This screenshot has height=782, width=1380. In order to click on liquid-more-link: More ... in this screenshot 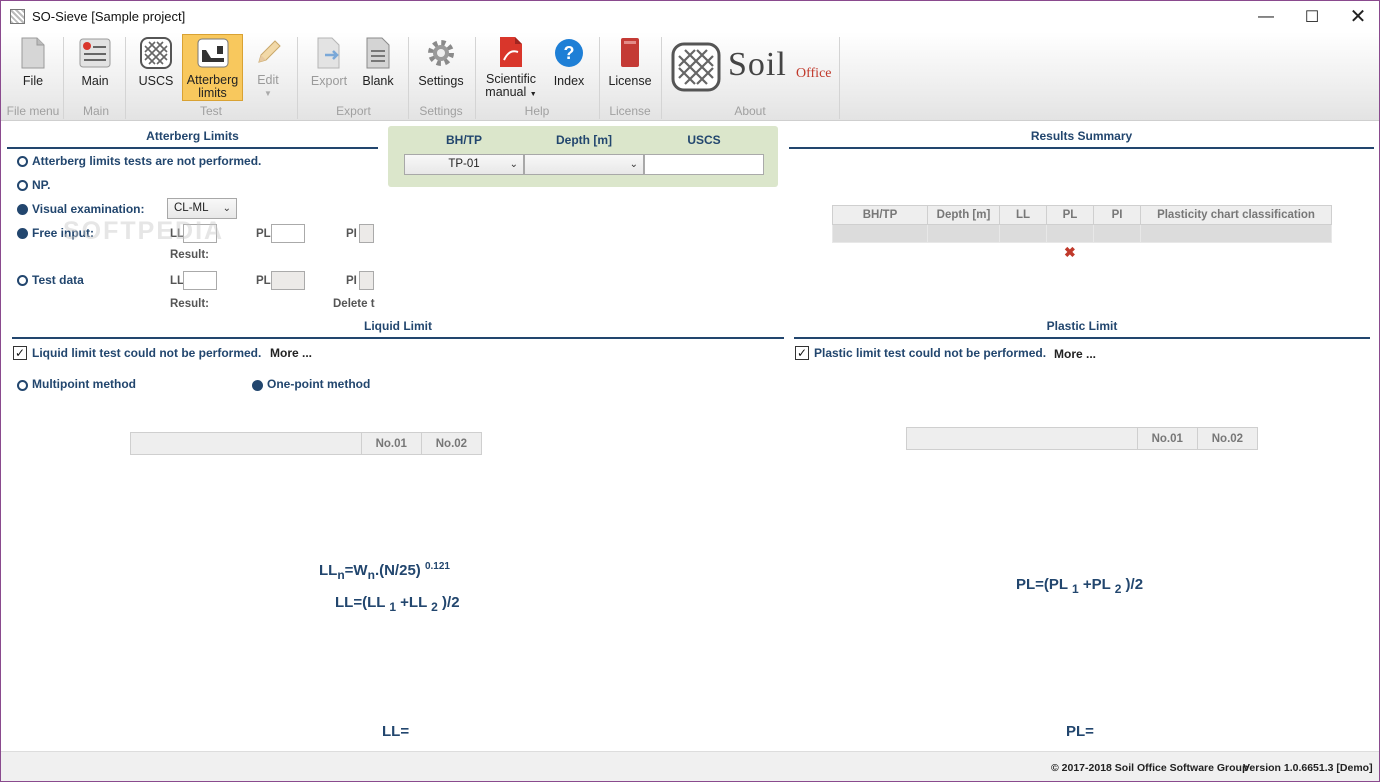, I will do `click(291, 353)`.